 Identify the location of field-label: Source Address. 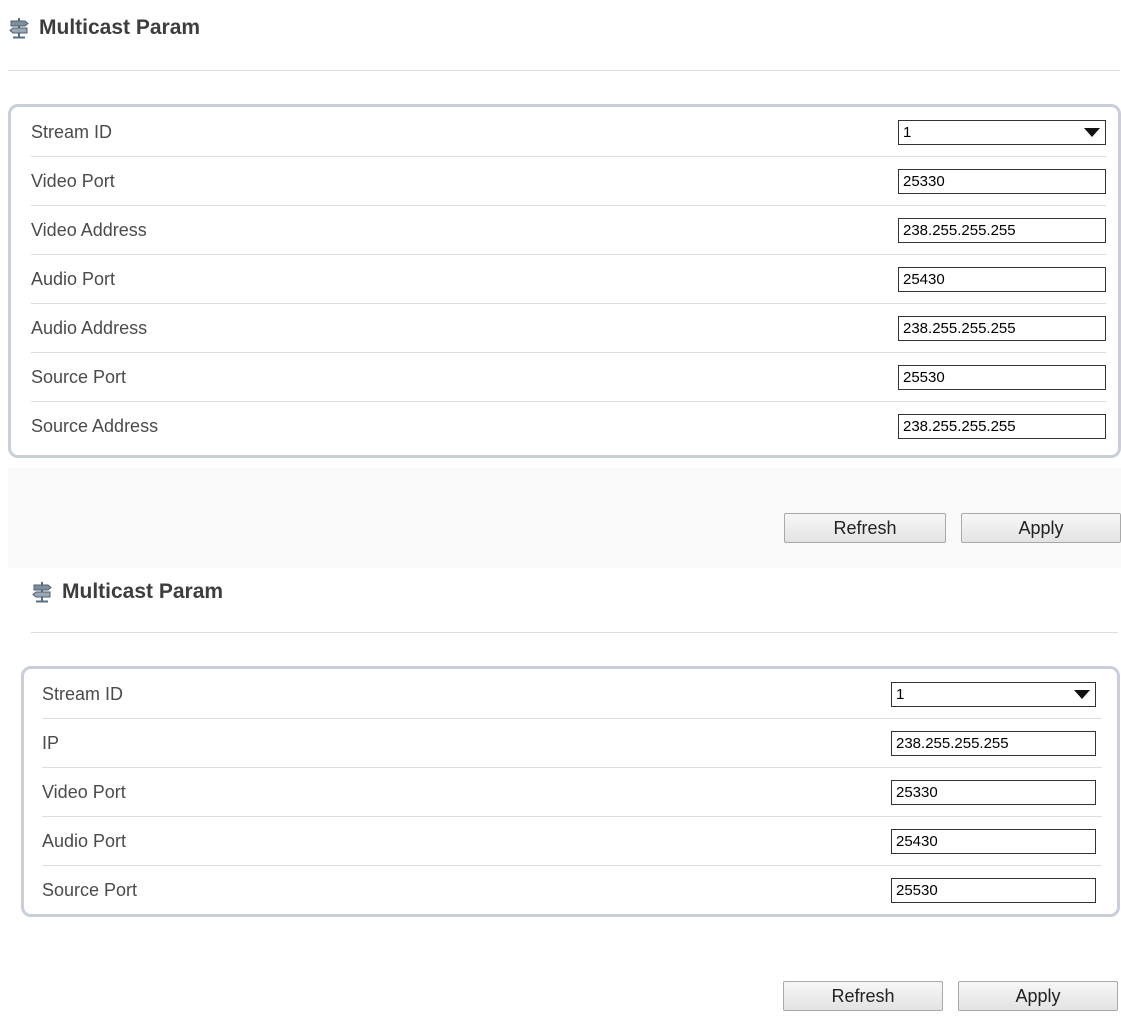
(95, 426).